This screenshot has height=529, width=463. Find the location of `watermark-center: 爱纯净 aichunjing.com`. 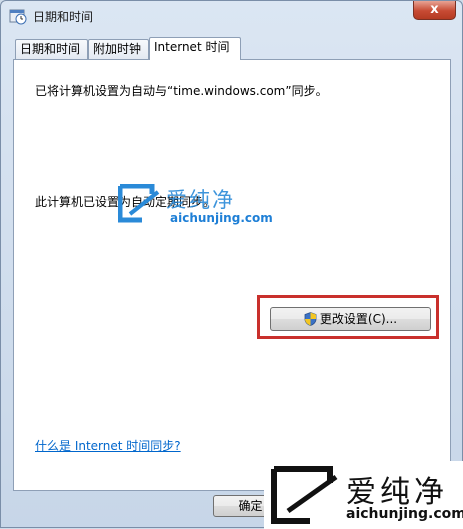

watermark-center: 爱纯净 aichunjing.com is located at coordinates (195, 205).